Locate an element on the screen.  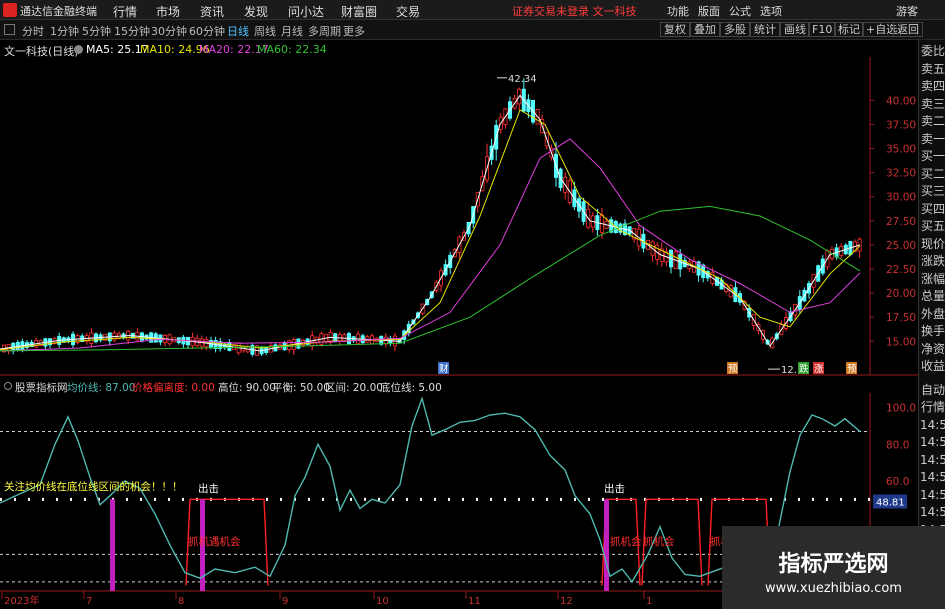
side-item-11: 现价 is located at coordinates (932, 244).